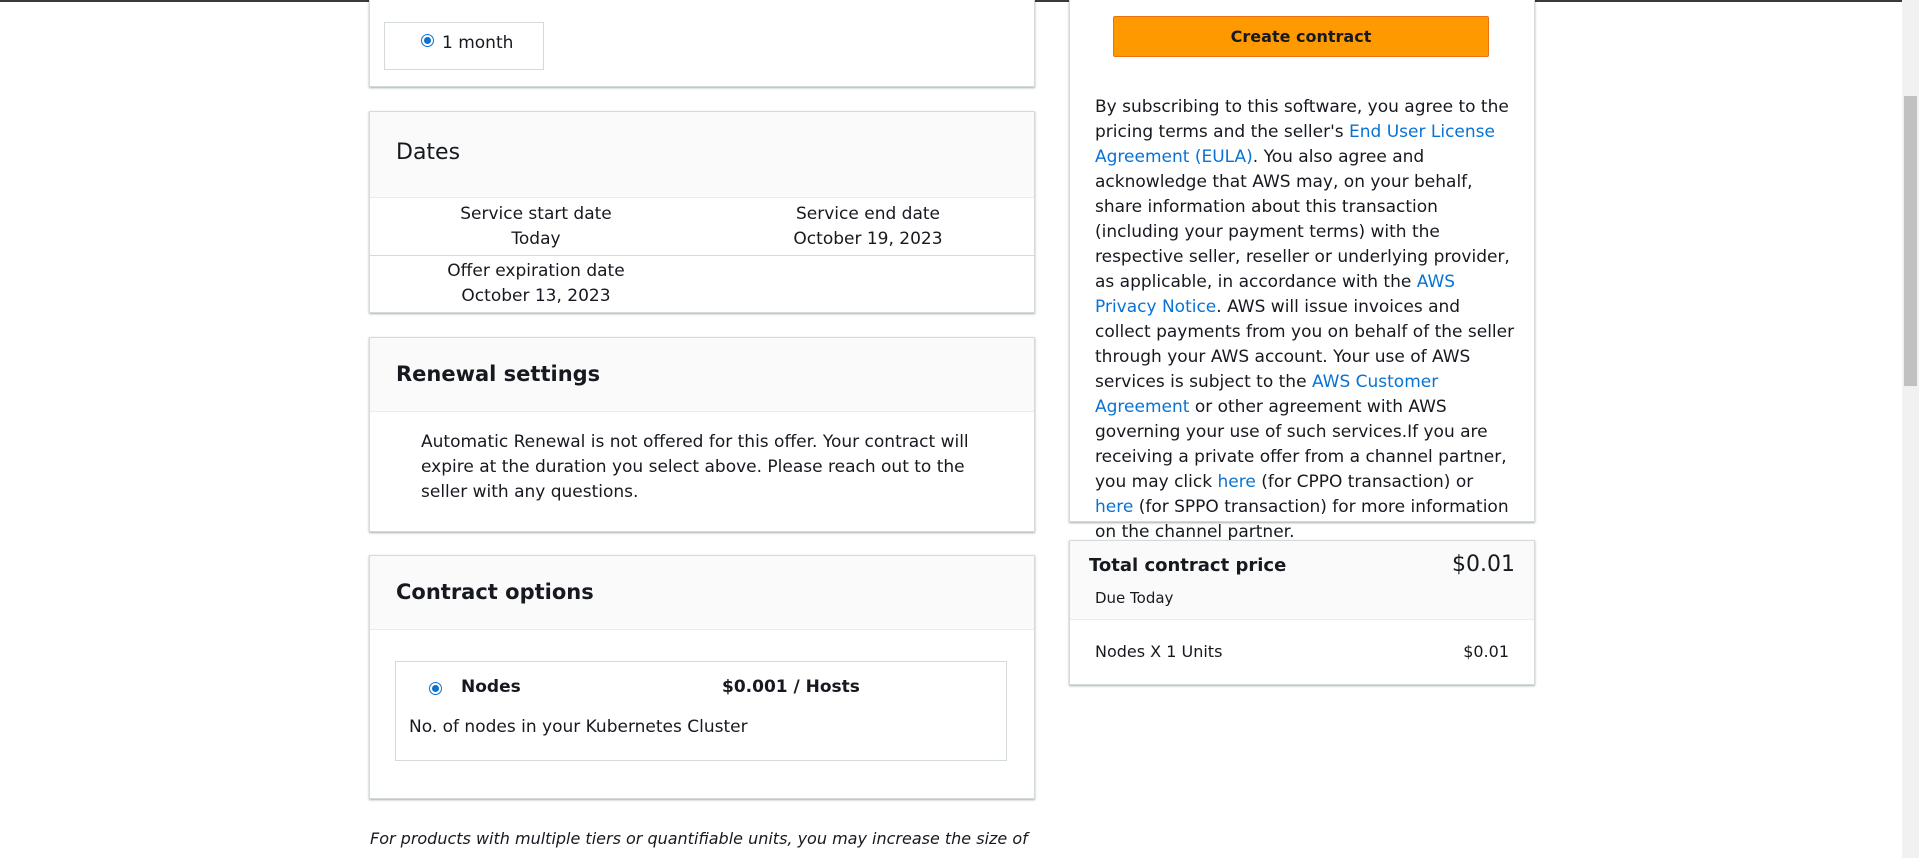 The image size is (1919, 858). Describe the element at coordinates (1114, 507) in the screenshot. I see `sppo-here-link: here` at that location.